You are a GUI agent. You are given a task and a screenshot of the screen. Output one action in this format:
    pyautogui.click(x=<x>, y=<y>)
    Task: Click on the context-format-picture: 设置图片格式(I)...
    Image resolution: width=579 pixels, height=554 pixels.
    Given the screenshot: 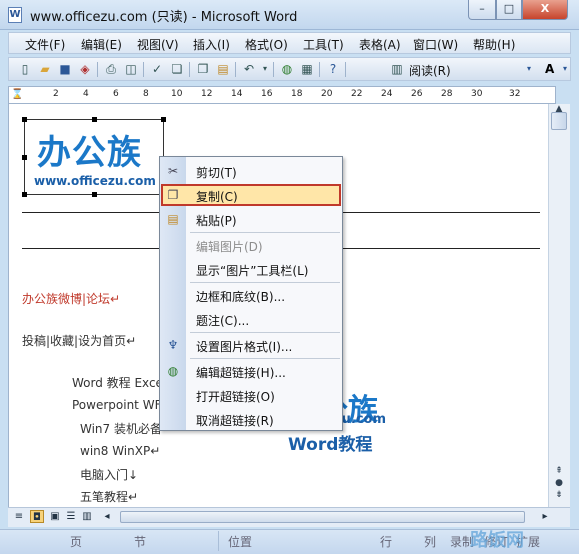 What is the action you would take?
    pyautogui.click(x=244, y=346)
    